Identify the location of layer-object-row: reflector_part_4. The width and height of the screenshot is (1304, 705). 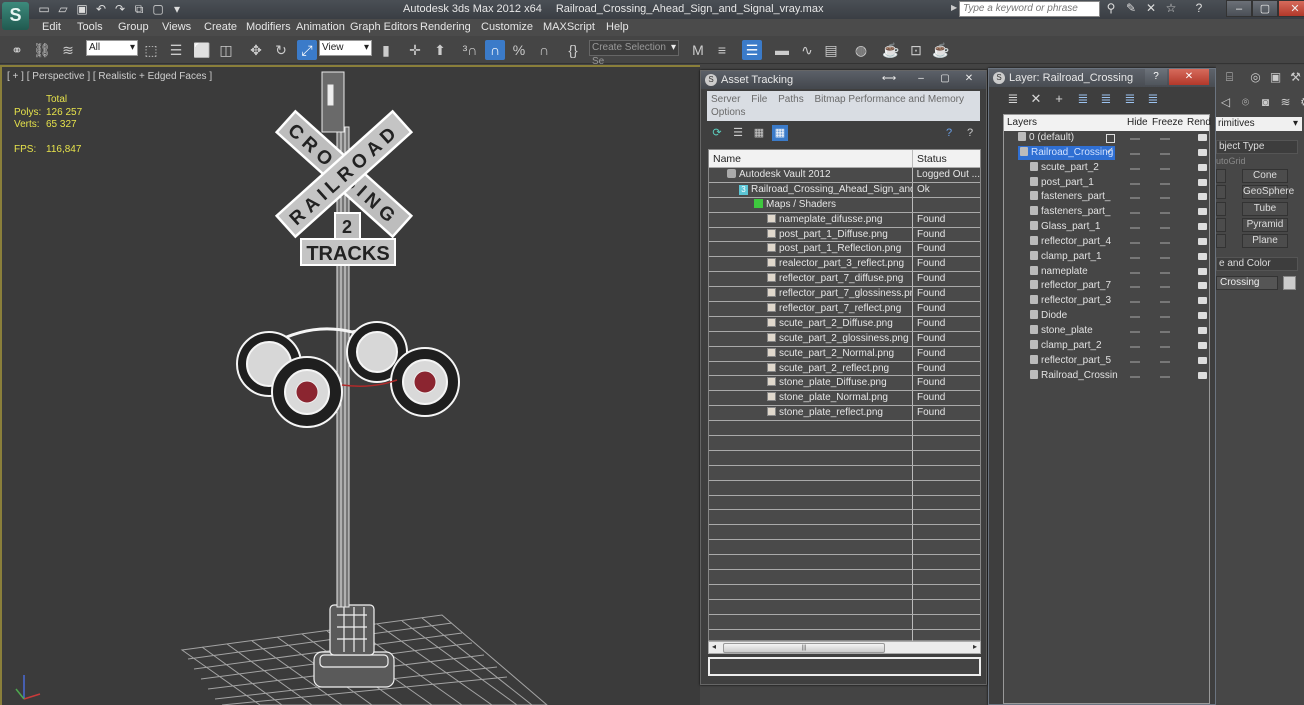
(1106, 242).